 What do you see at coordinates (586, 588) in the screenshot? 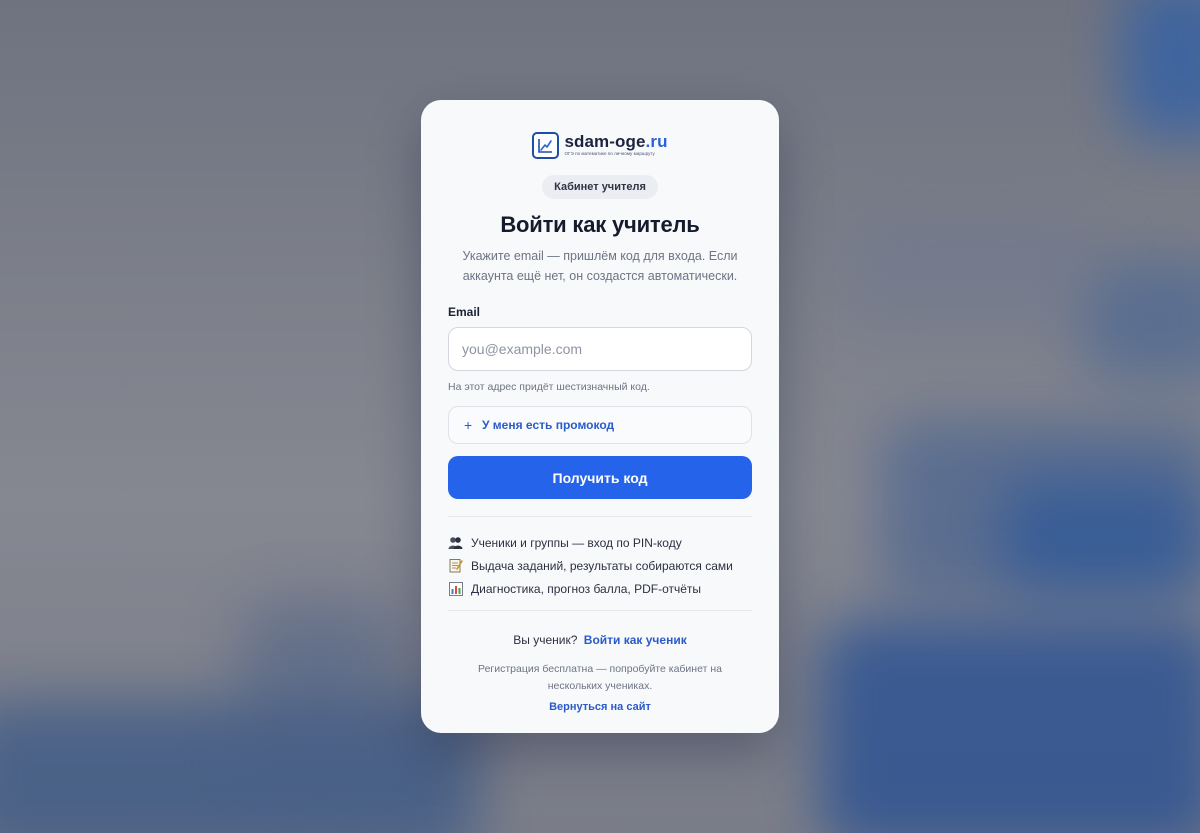
I see `feature-text: Диагностика, прогноз балла, PDF-отчёты` at bounding box center [586, 588].